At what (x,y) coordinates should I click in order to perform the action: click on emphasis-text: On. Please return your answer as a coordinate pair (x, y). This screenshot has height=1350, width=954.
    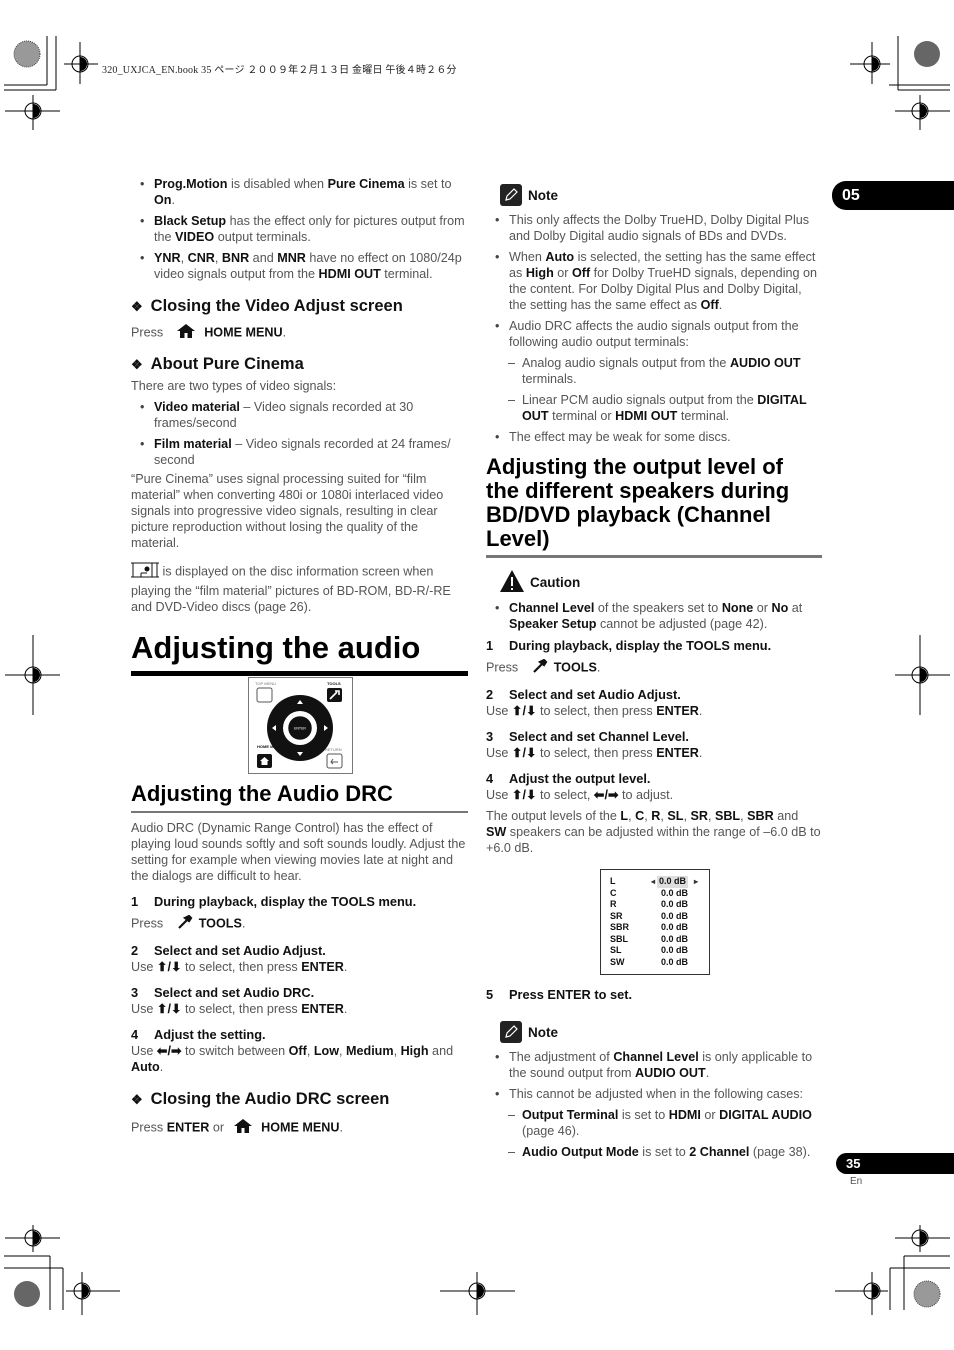
    Looking at the image, I should click on (163, 200).